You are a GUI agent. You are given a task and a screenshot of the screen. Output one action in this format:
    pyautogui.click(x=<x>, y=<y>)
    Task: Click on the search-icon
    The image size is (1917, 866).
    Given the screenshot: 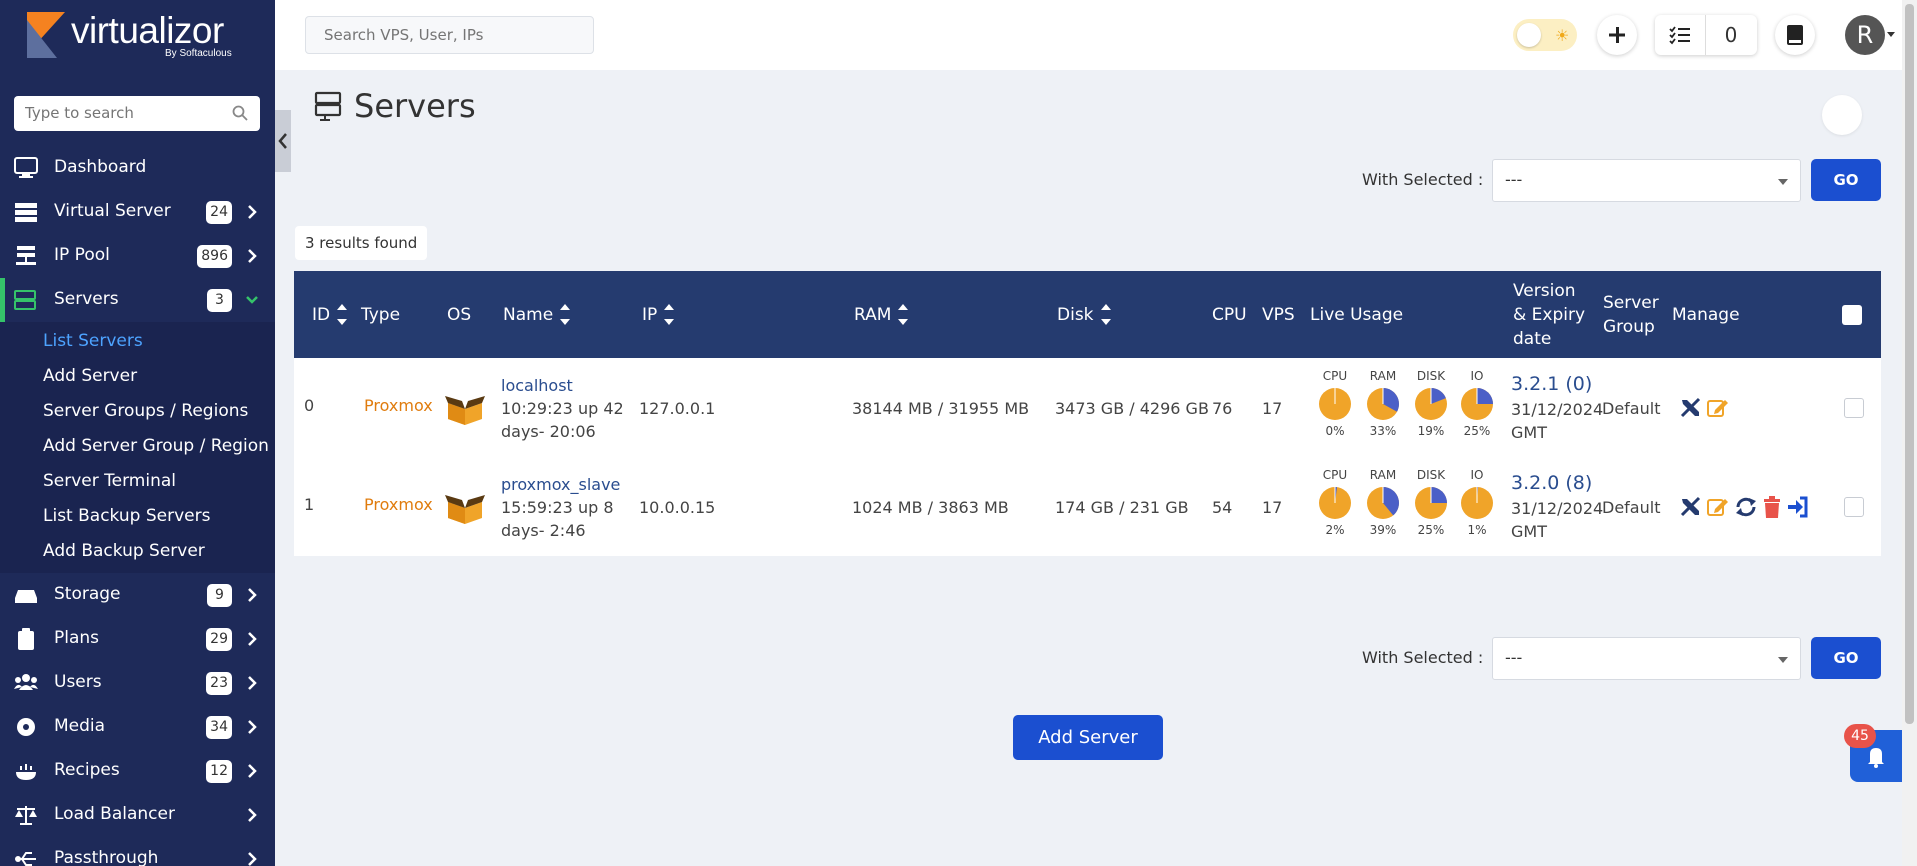 What is the action you would take?
    pyautogui.click(x=240, y=113)
    